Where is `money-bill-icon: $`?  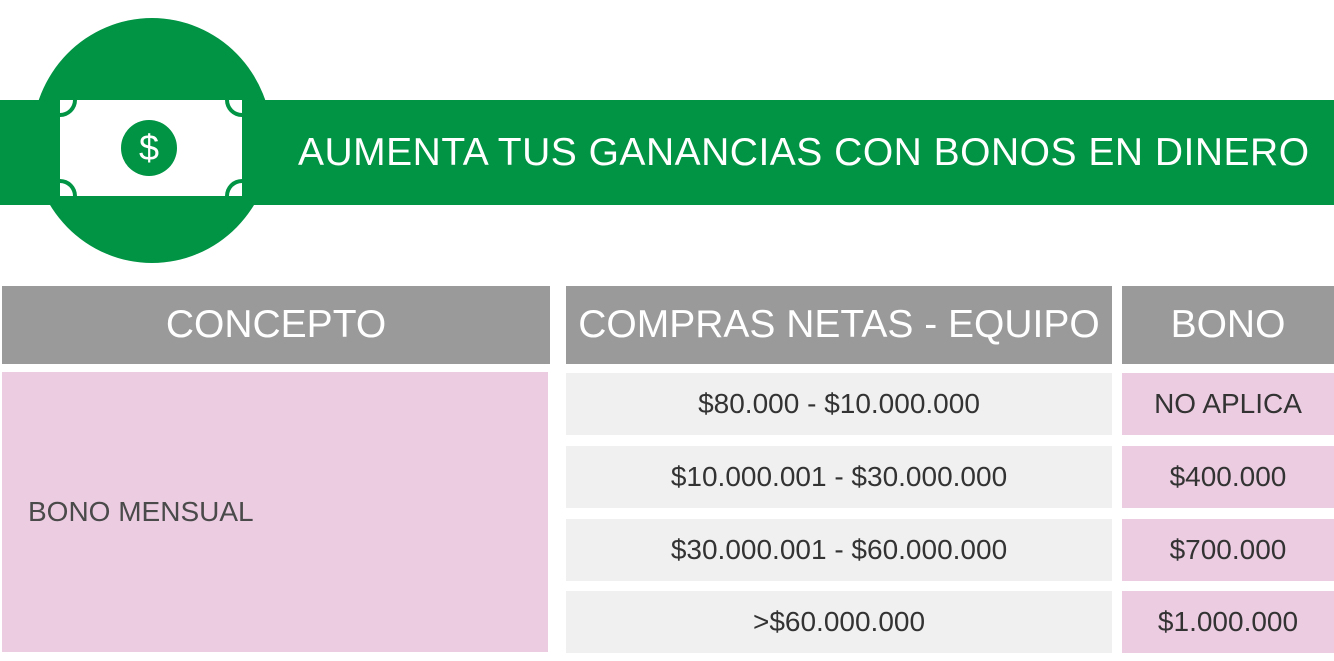
money-bill-icon: $ is located at coordinates (151, 148).